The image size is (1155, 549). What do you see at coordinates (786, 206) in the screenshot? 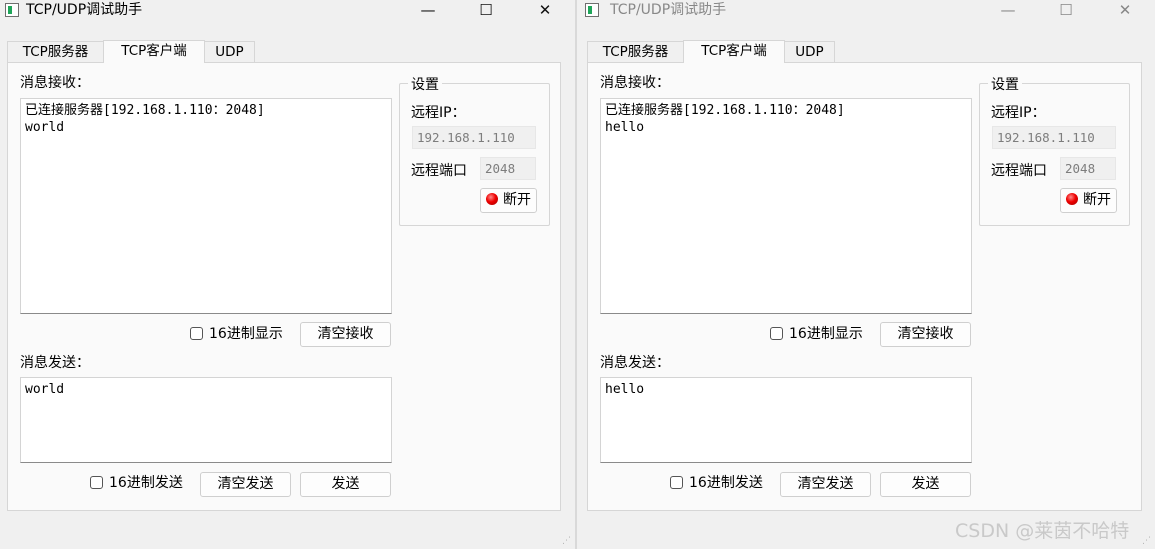
I see `receive-textarea: 已连接服务器[192.168.1.110：2048] hello` at bounding box center [786, 206].